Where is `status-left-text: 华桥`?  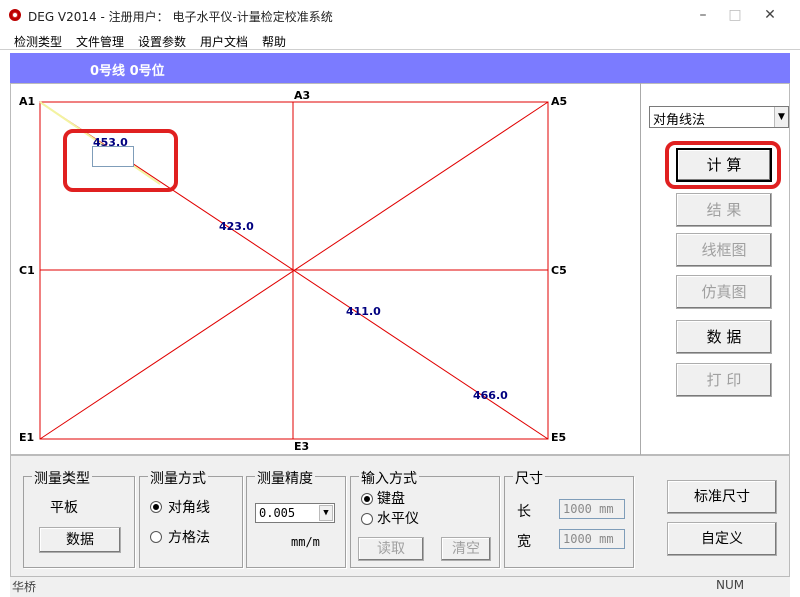
status-left-text: 华桥 is located at coordinates (24, 587).